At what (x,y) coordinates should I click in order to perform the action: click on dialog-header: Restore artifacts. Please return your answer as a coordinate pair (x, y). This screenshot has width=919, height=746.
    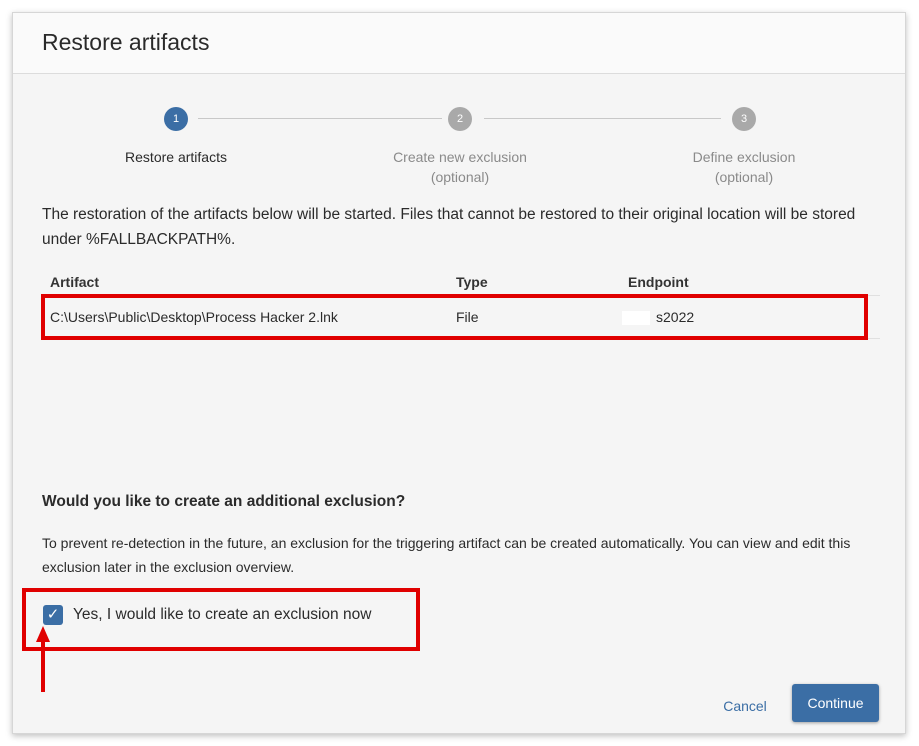
    Looking at the image, I should click on (459, 43).